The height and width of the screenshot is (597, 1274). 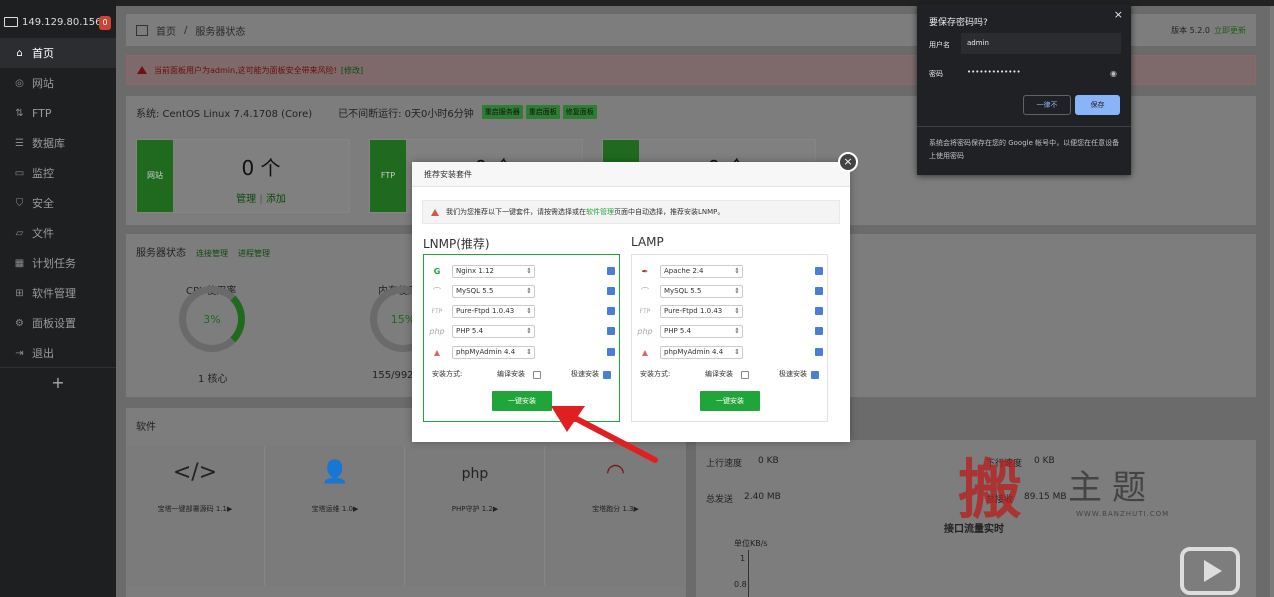 What do you see at coordinates (631, 174) in the screenshot?
I see `dialog-title: 推荐安装套件` at bounding box center [631, 174].